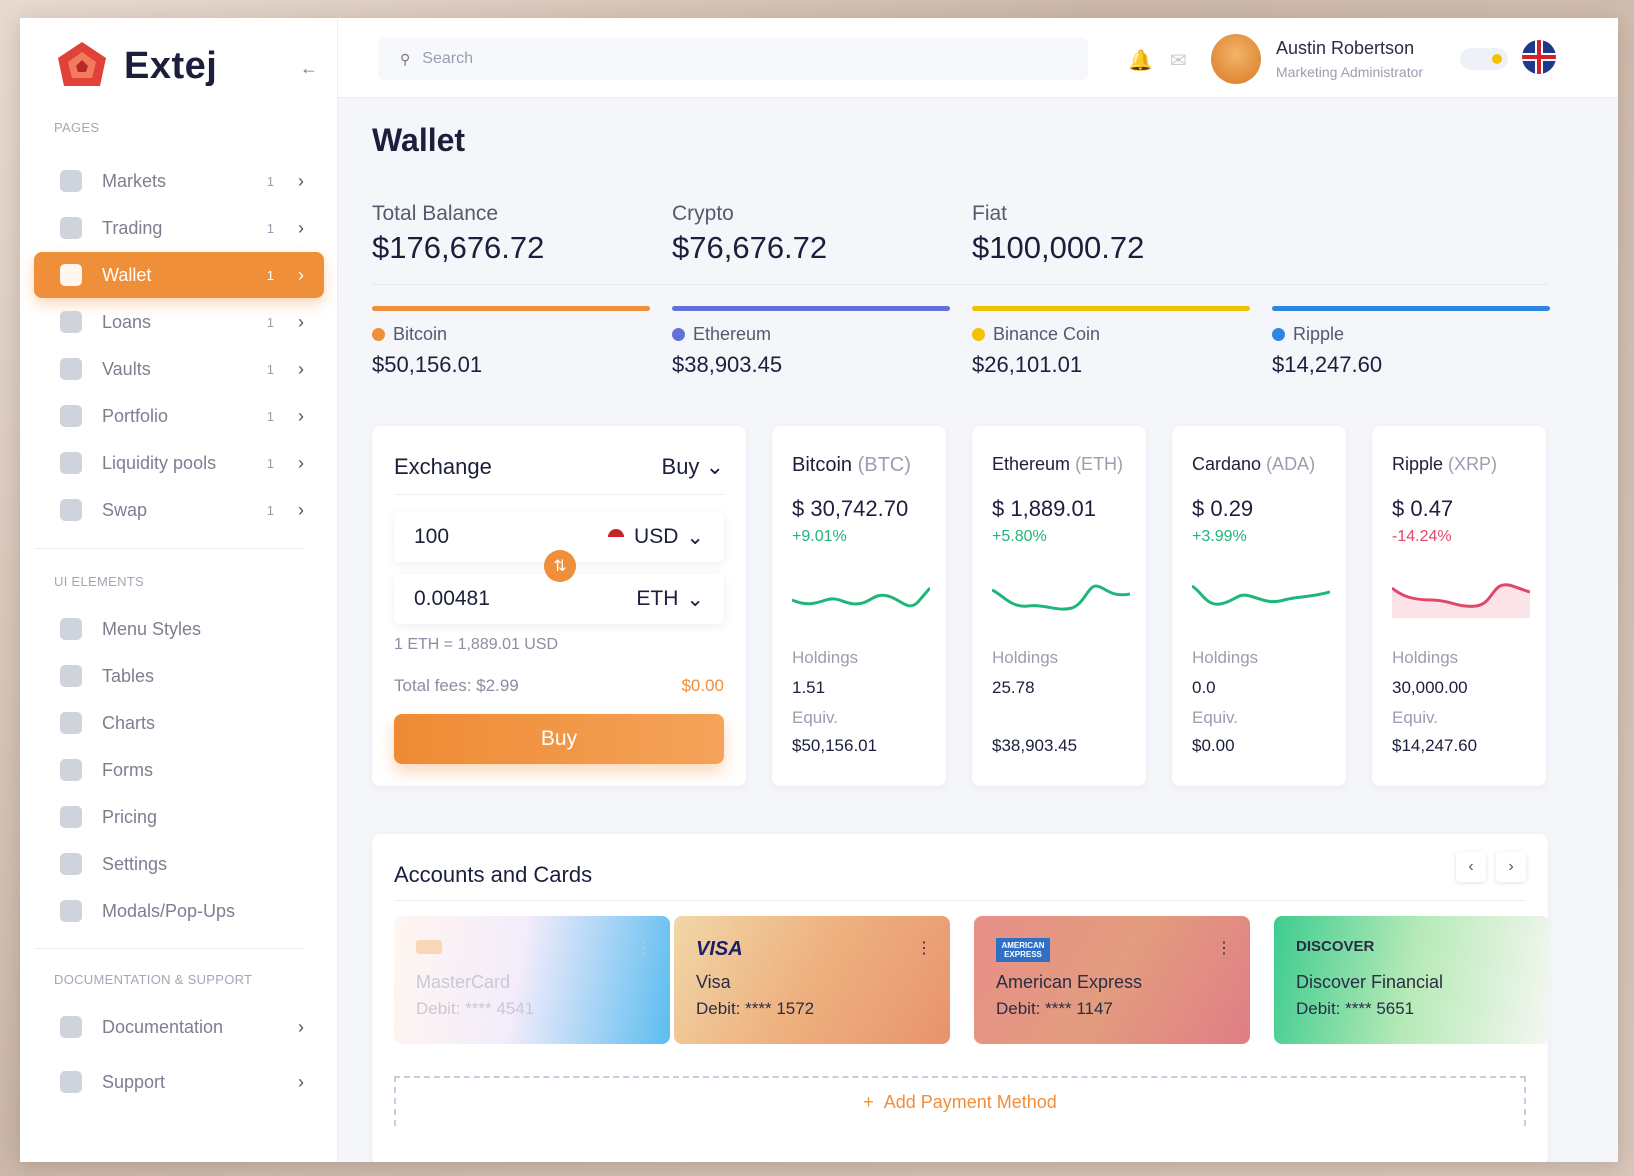 The image size is (1634, 1176). What do you see at coordinates (702, 685) in the screenshot?
I see `fees-value: $0.00` at bounding box center [702, 685].